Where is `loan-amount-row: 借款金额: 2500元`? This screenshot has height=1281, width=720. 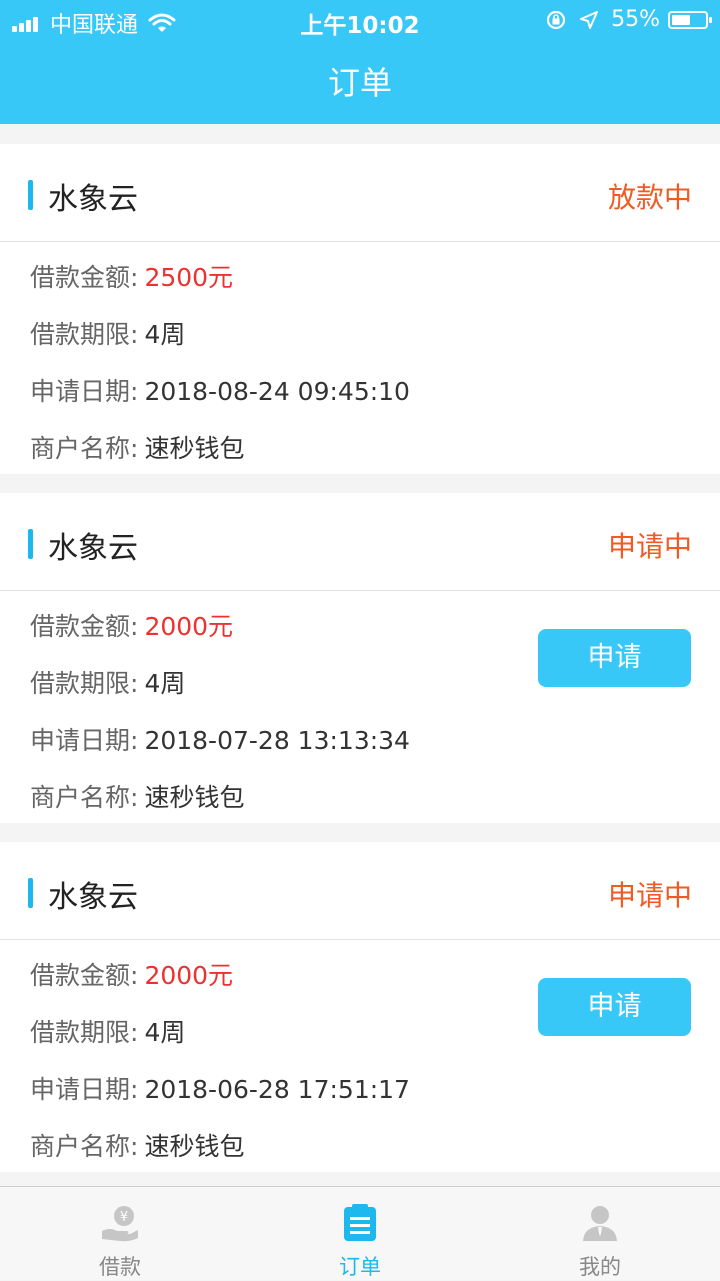 loan-amount-row: 借款金额: 2500元 is located at coordinates (131, 276).